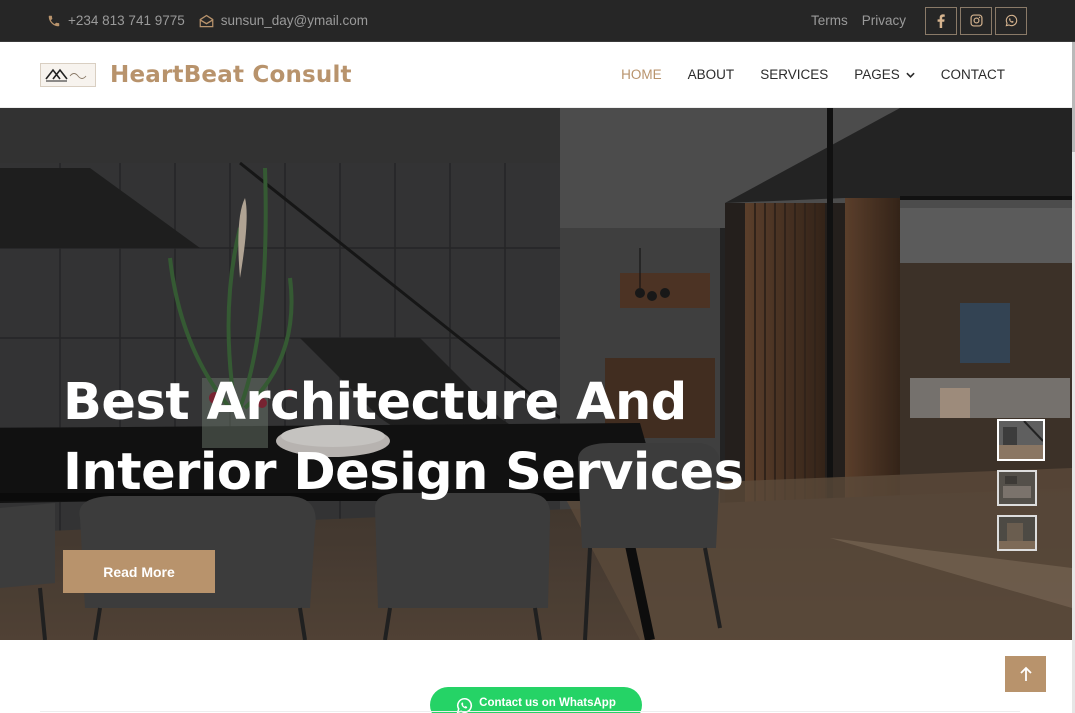 The height and width of the screenshot is (713, 1075). What do you see at coordinates (547, 703) in the screenshot?
I see `whatsapp-contact-label: Contact us on WhatsApp` at bounding box center [547, 703].